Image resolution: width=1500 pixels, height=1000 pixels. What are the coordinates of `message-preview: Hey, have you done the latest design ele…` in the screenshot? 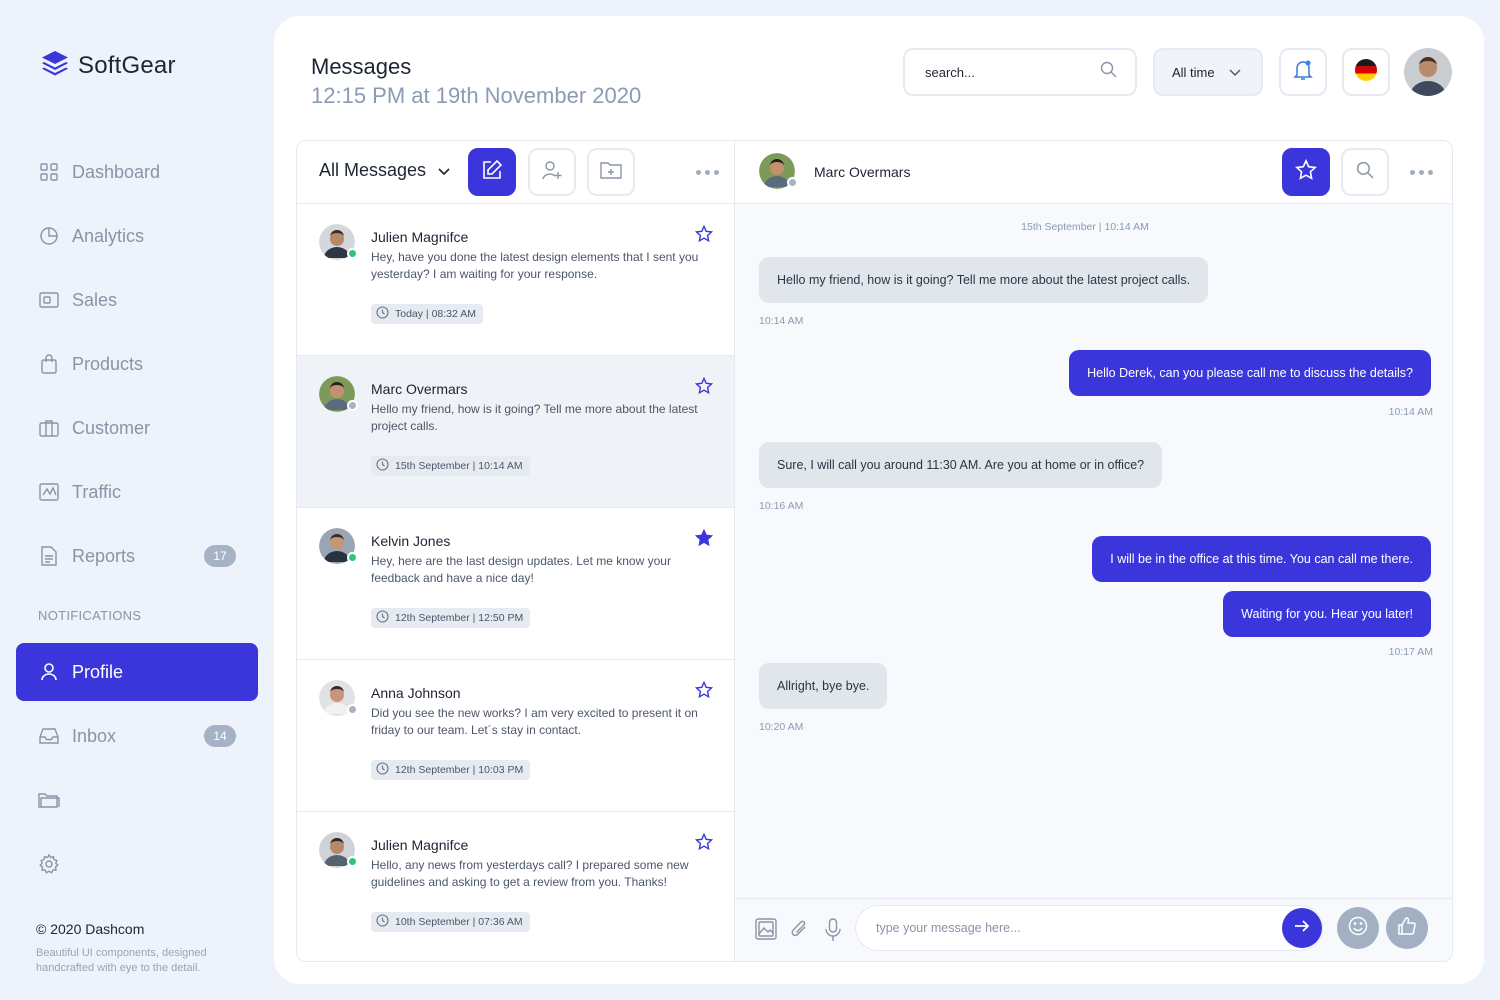 It's located at (535, 265).